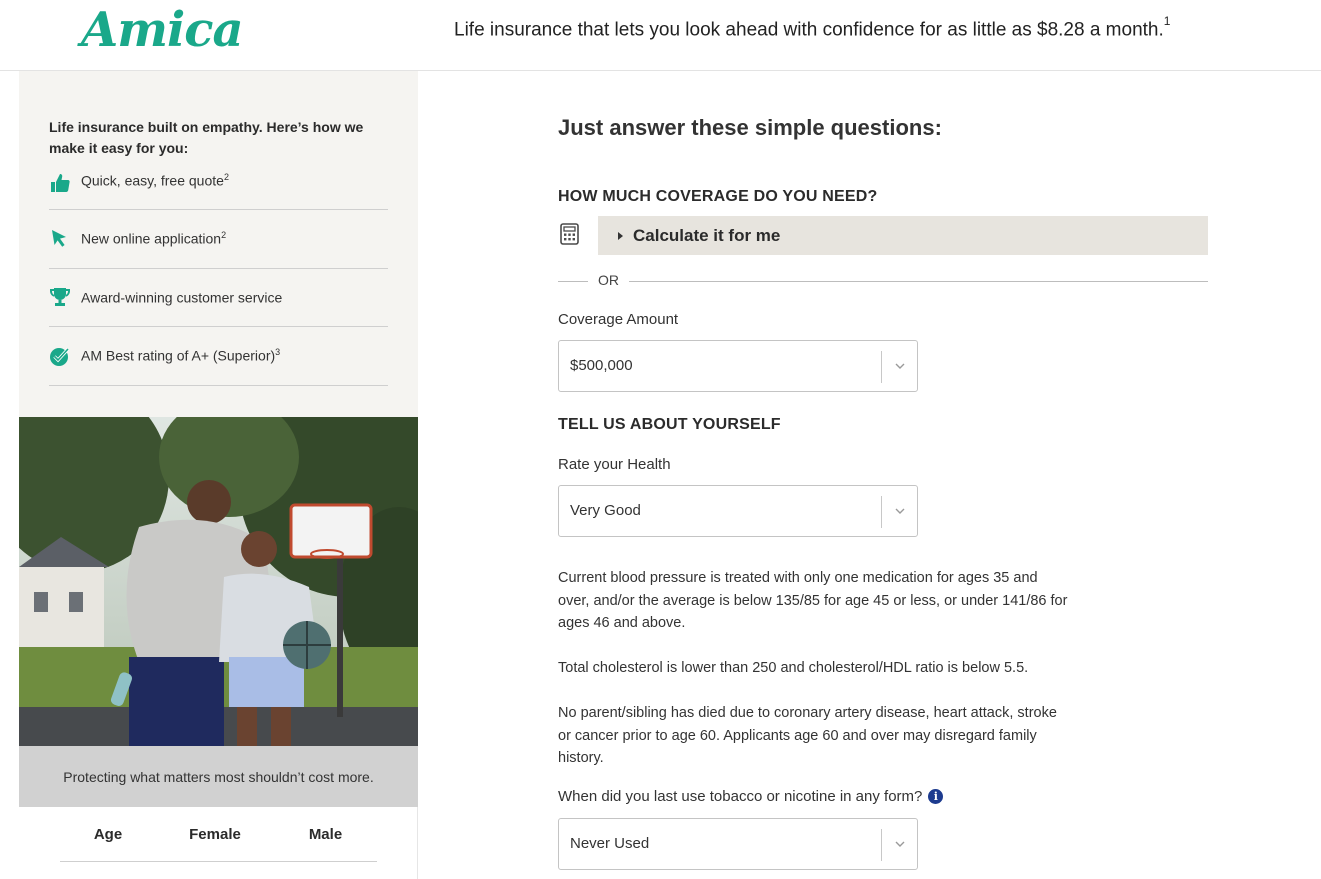  What do you see at coordinates (718, 196) in the screenshot?
I see `coverage-section-heading: HOW MUCH COVERAGE DO YOU NEED?` at bounding box center [718, 196].